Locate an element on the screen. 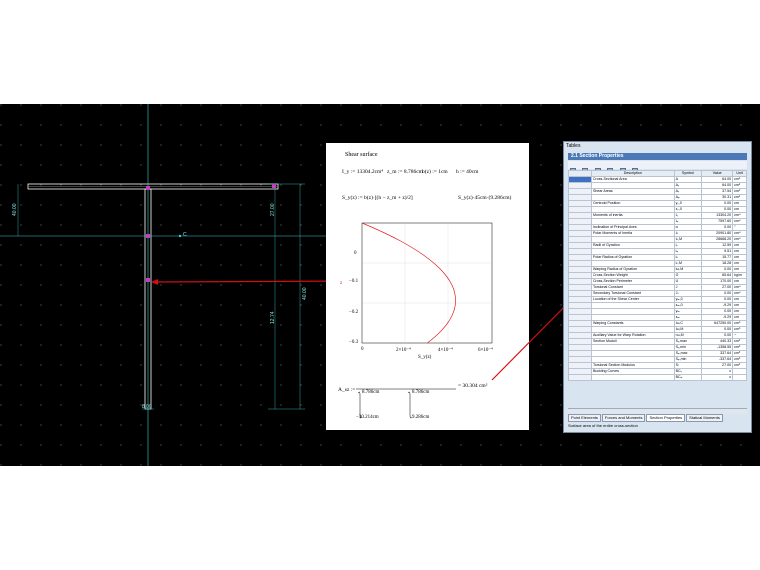 This screenshot has width=760, height=570. sheet-title: Shear surface is located at coordinates (361, 155).